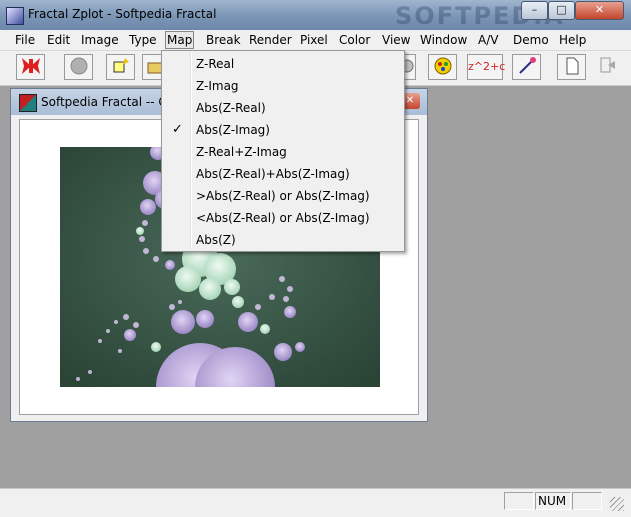 The height and width of the screenshot is (517, 631). I want to click on checkmark-icon: ✓, so click(177, 129).